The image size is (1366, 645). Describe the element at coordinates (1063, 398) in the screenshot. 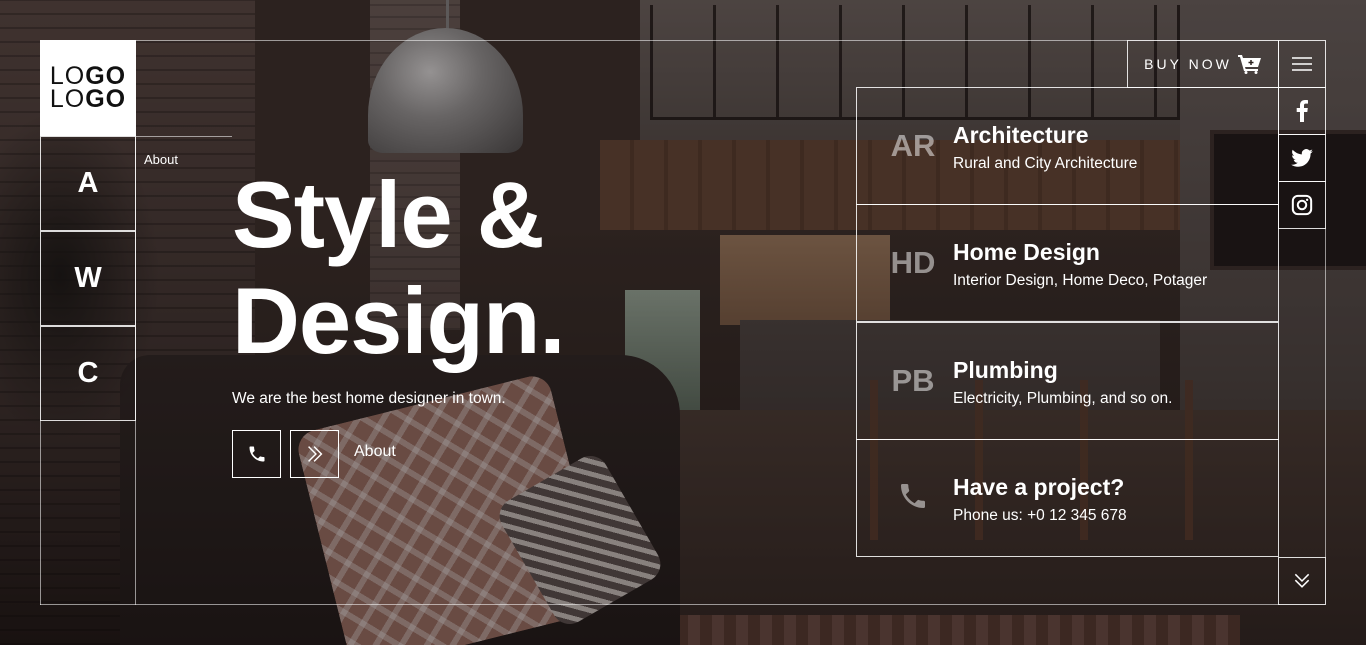

I see `service-desc: Electricity, Plumbing, and so on.` at that location.